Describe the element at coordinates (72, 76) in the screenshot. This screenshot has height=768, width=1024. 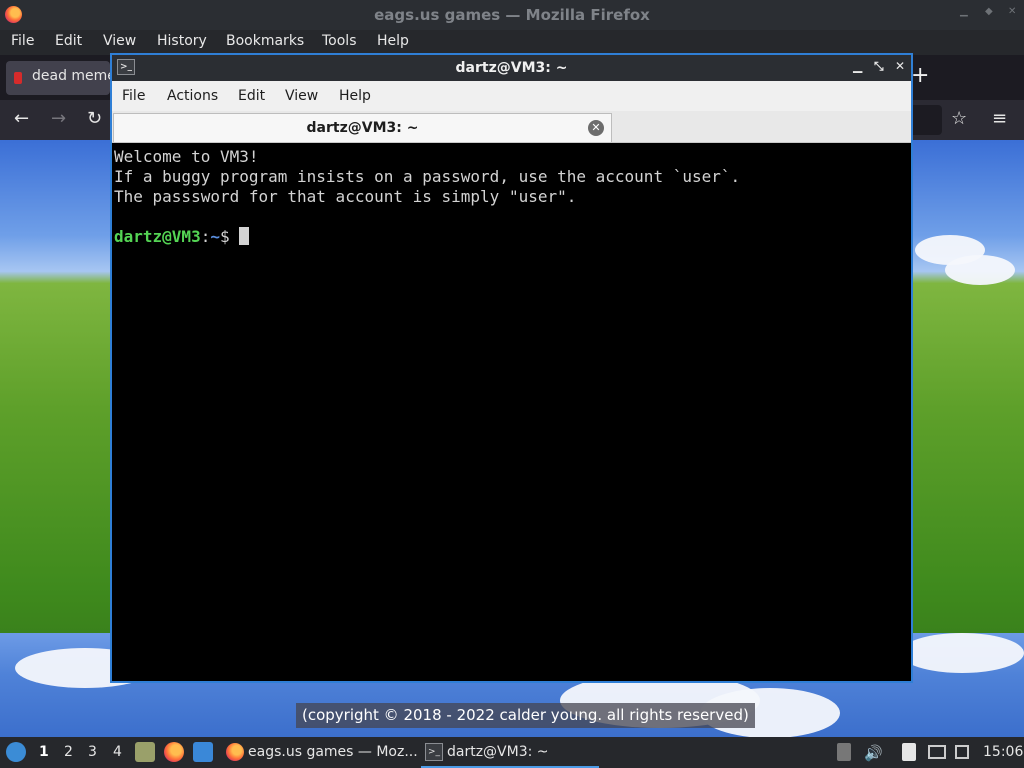
I see `browser-tab-label: dead meme` at that location.